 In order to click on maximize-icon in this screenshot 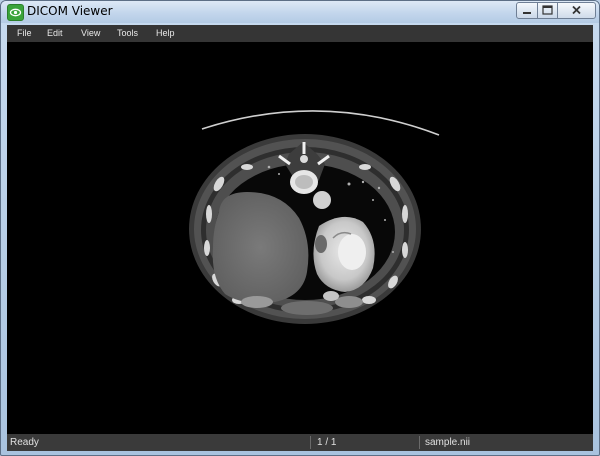, I will do `click(547, 10)`.